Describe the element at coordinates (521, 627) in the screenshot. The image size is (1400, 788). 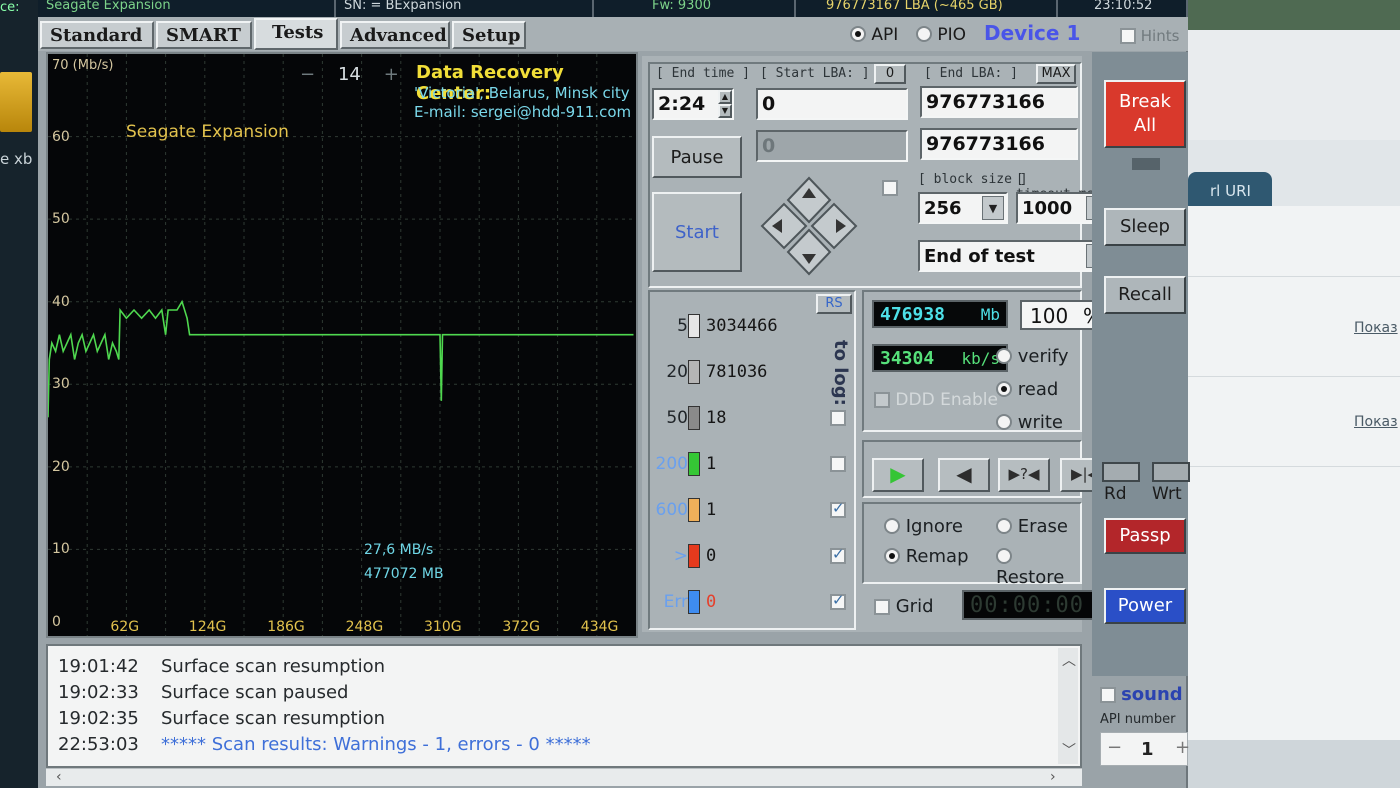
I see `graph-x-tick-label: 372G` at that location.